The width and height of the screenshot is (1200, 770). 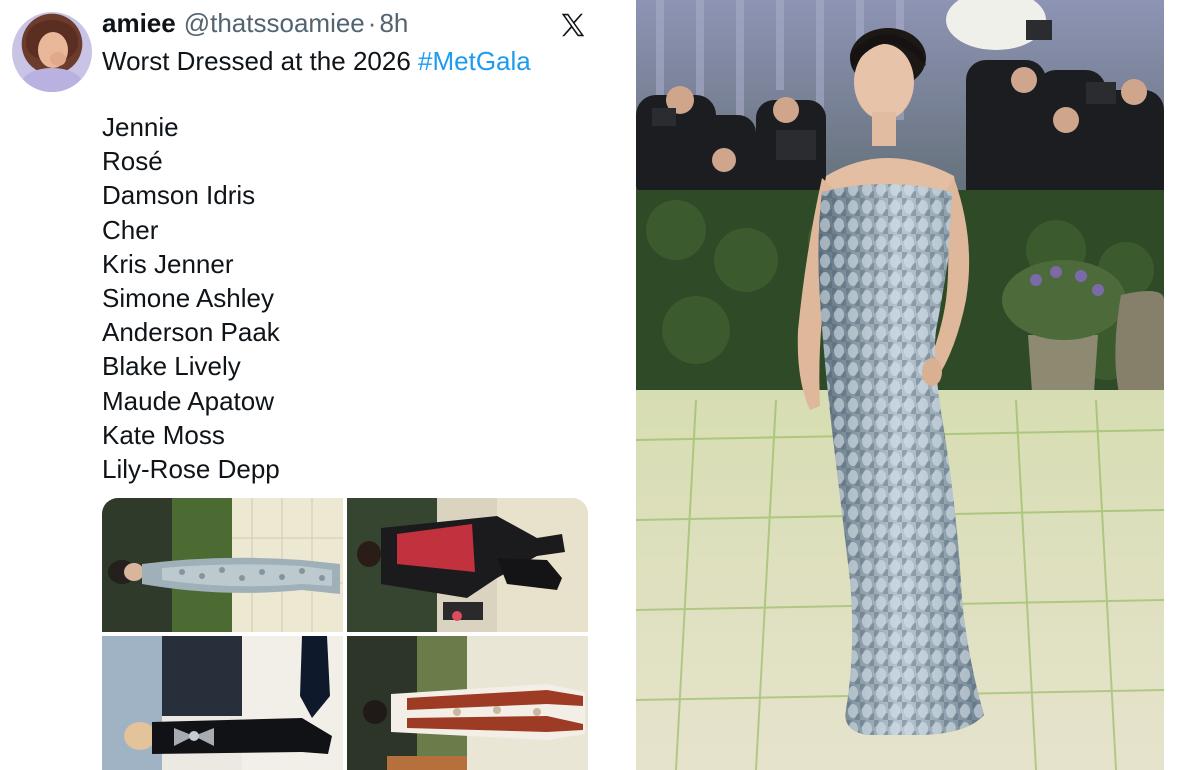 I want to click on list-item: Rosé, so click(x=132, y=161).